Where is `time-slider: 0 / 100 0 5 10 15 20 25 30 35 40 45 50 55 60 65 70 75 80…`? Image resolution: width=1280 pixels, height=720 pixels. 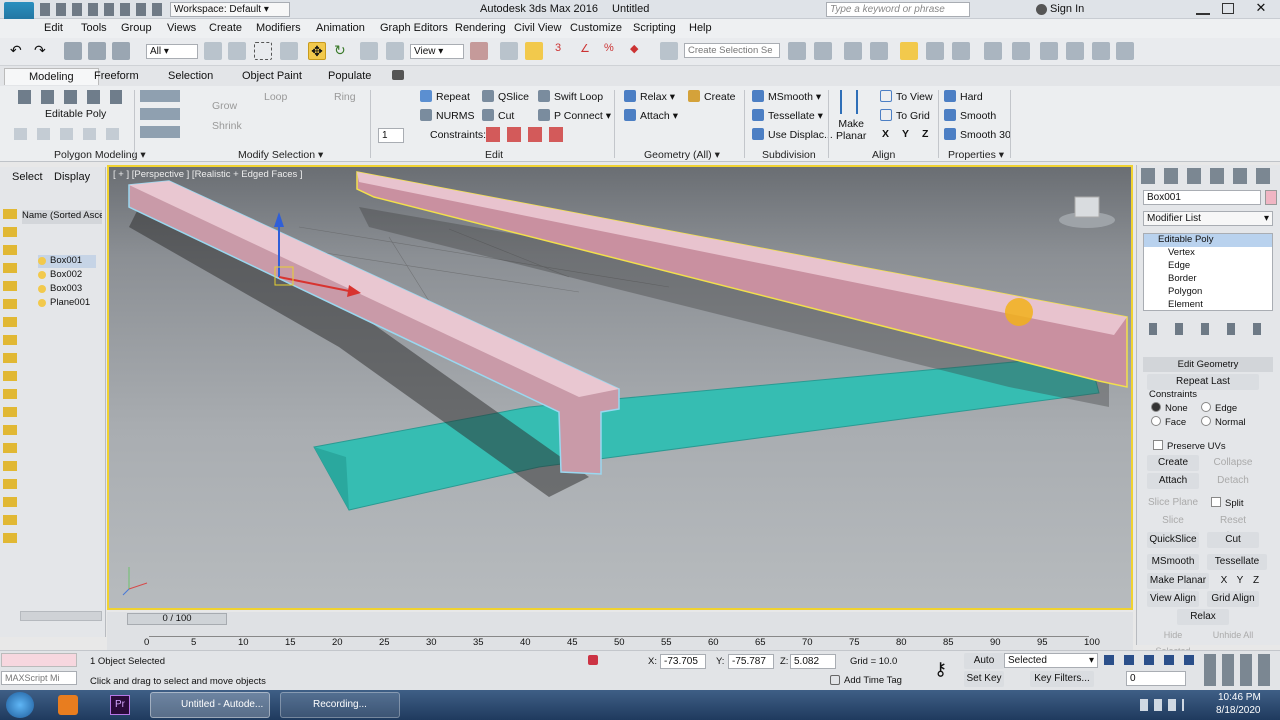
time-slider: 0 / 100 0 5 10 15 20 25 30 35 40 45 50 55 60 65 70 75 80… is located at coordinates (620, 631).